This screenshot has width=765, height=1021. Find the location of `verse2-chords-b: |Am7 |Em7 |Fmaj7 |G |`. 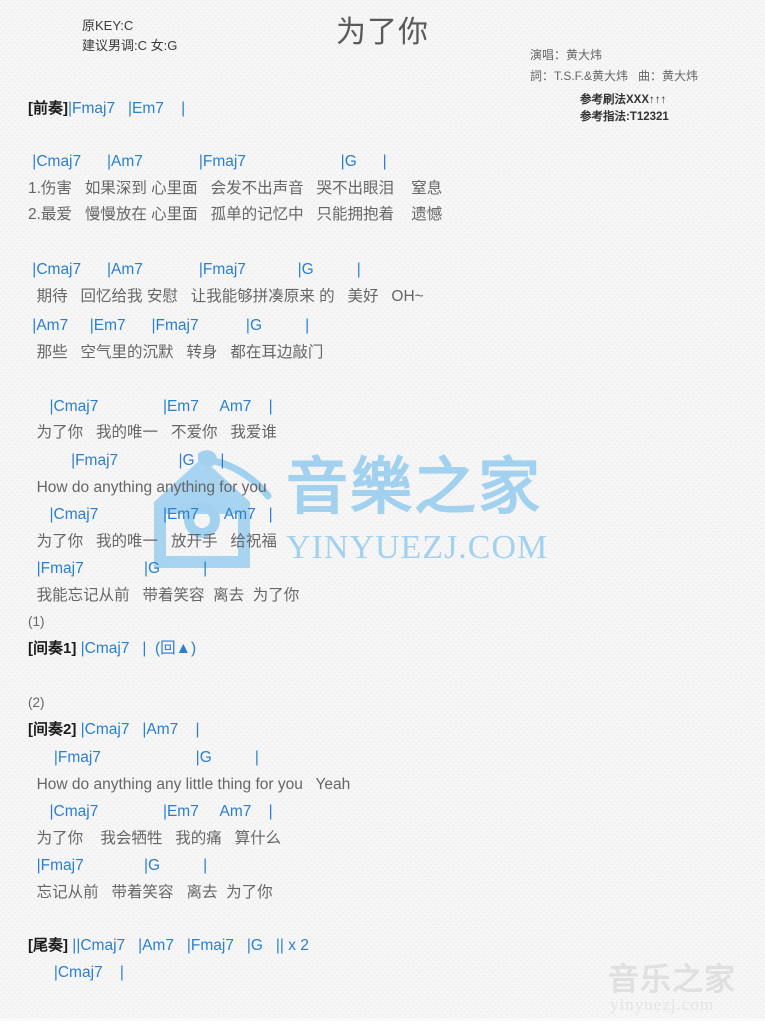

verse2-chords-b: |Am7 |Em7 |Fmaj7 |G | is located at coordinates (169, 325).